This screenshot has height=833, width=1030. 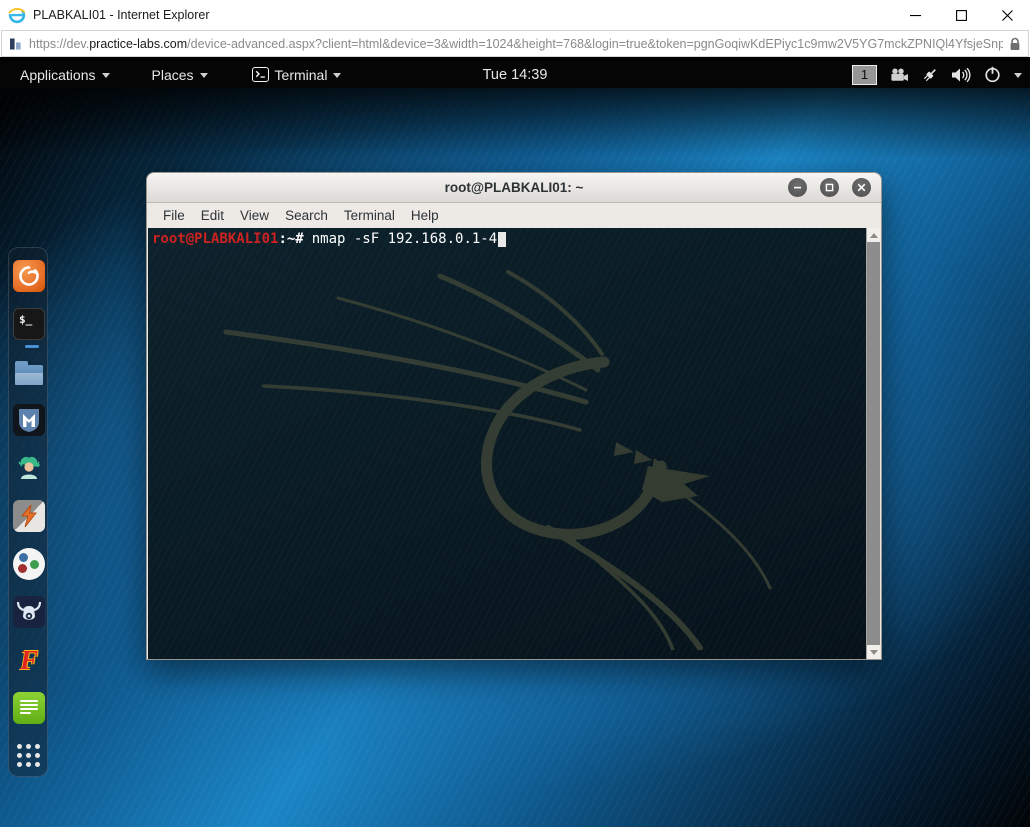 I want to click on terminal-menu-label: Terminal, so click(x=301, y=74).